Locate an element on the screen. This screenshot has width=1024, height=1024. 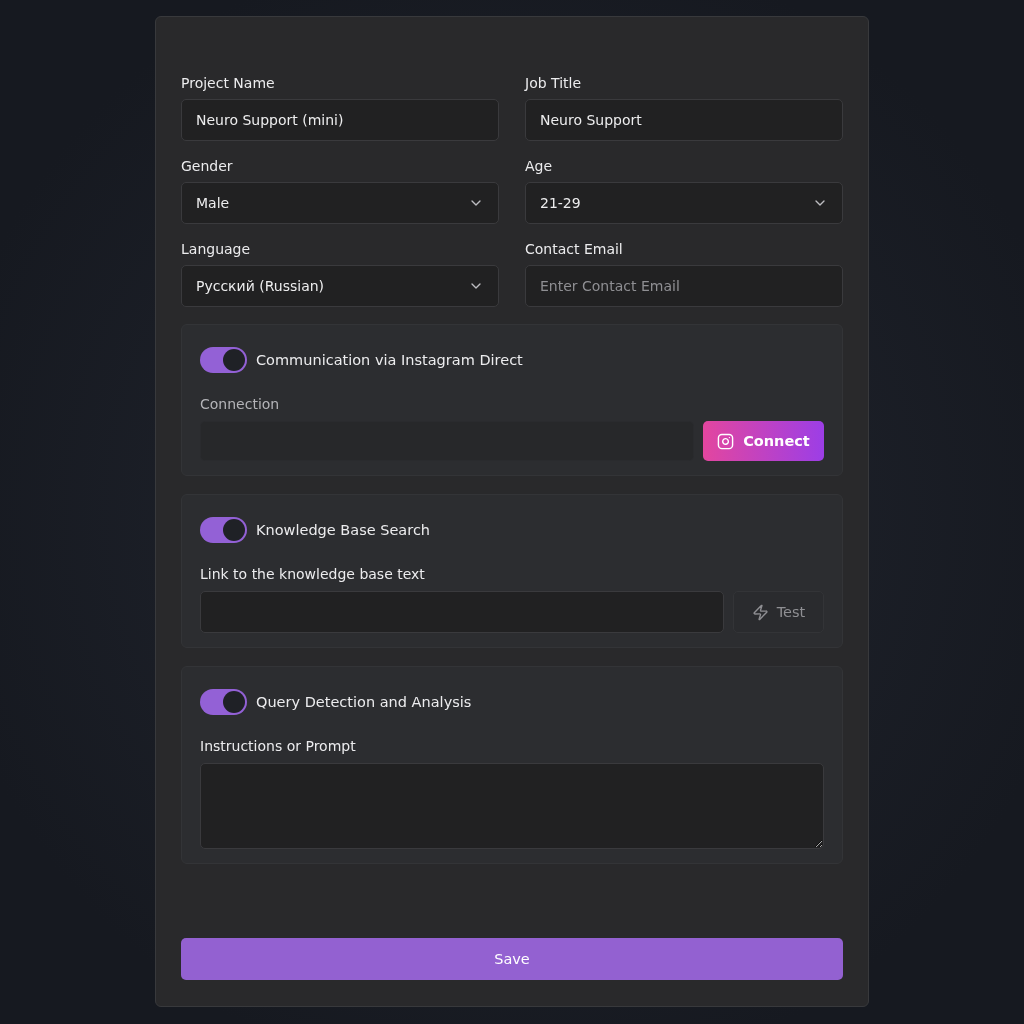
select-field: Male is located at coordinates (340, 203).